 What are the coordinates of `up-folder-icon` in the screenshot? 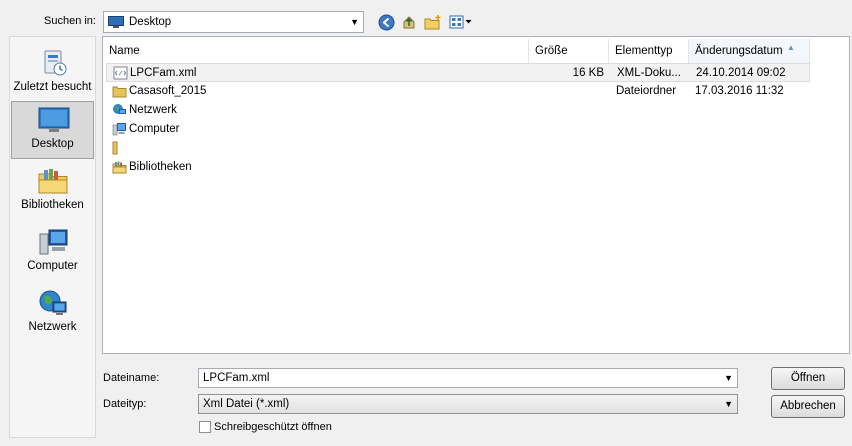 It's located at (408, 21).